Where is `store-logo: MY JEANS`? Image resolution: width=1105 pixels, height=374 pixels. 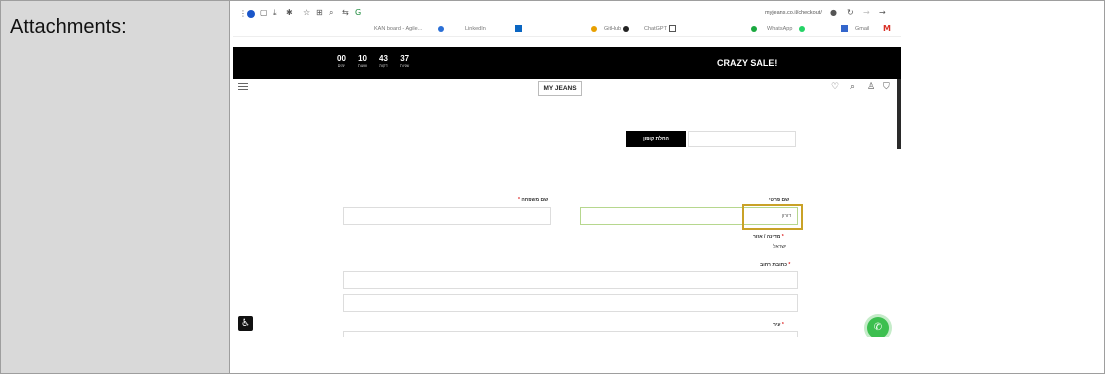
store-logo: MY JEANS is located at coordinates (560, 88).